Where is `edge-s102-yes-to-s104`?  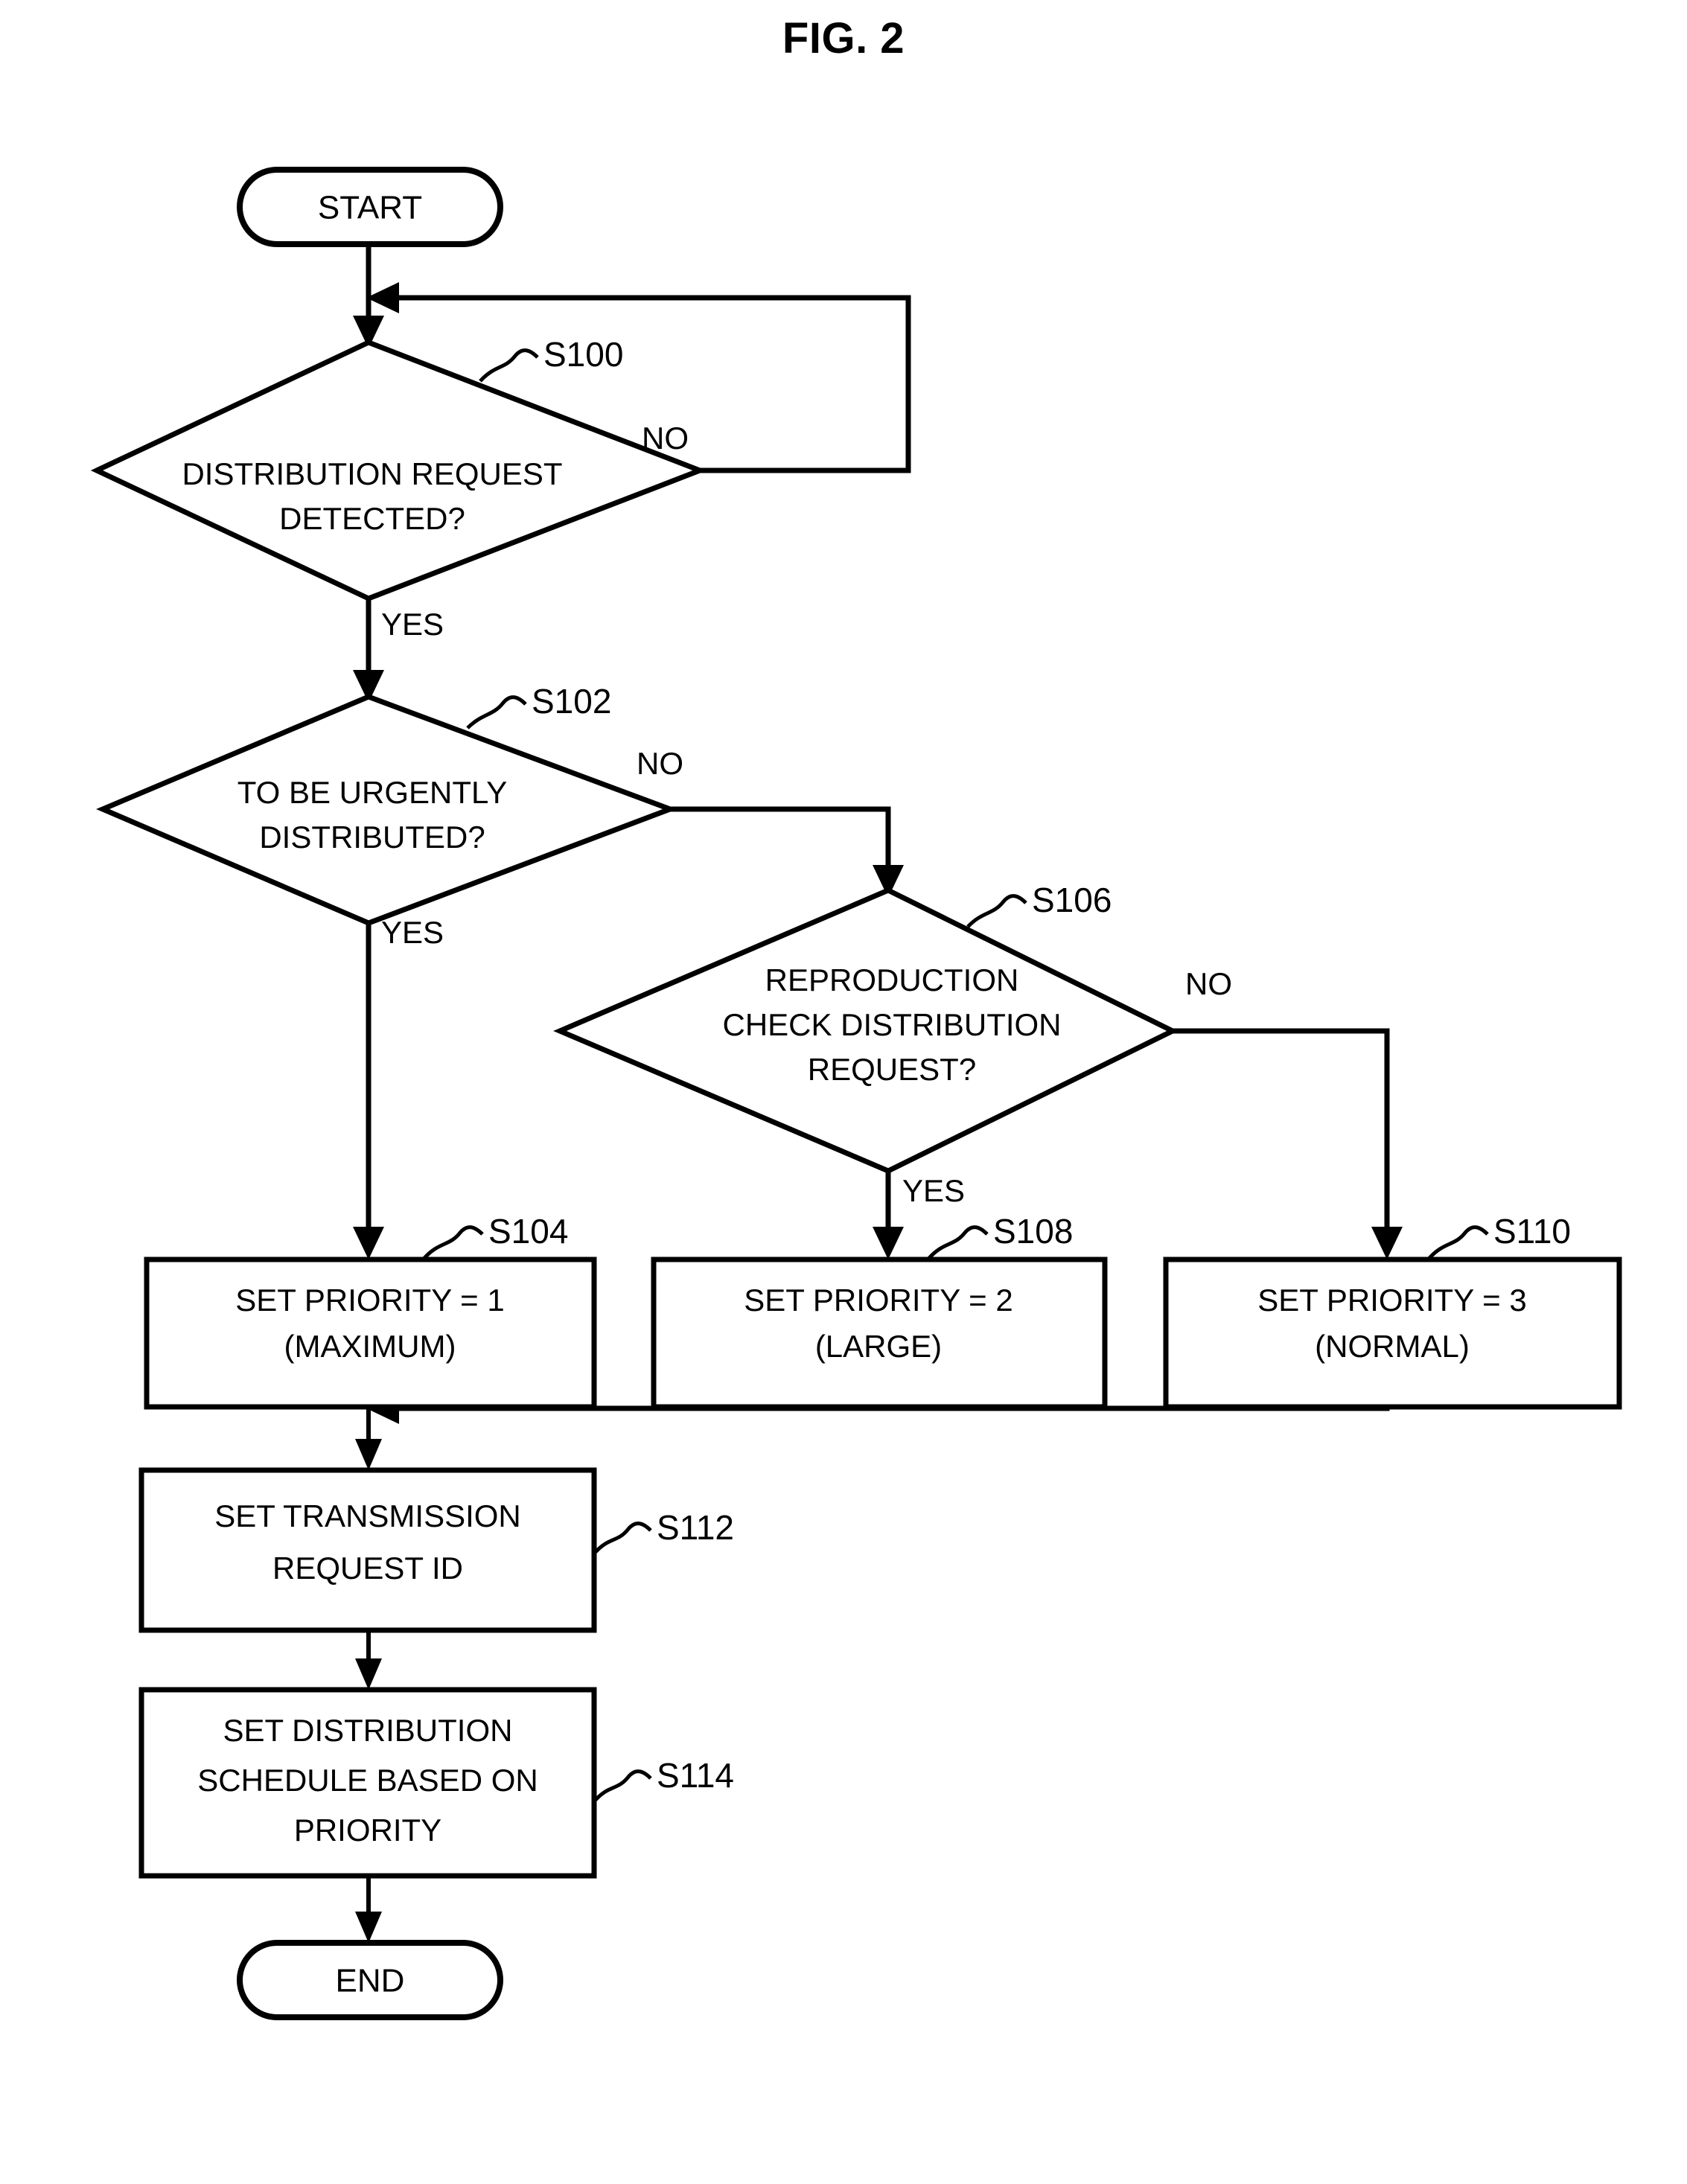 edge-s102-yes-to-s104 is located at coordinates (368, 1091).